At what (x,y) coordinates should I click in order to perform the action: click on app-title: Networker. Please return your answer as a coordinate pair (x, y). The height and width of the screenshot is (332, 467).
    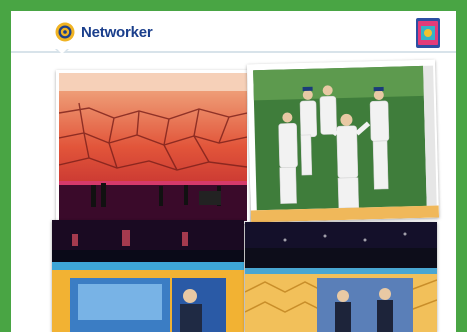
    Looking at the image, I should click on (117, 32).